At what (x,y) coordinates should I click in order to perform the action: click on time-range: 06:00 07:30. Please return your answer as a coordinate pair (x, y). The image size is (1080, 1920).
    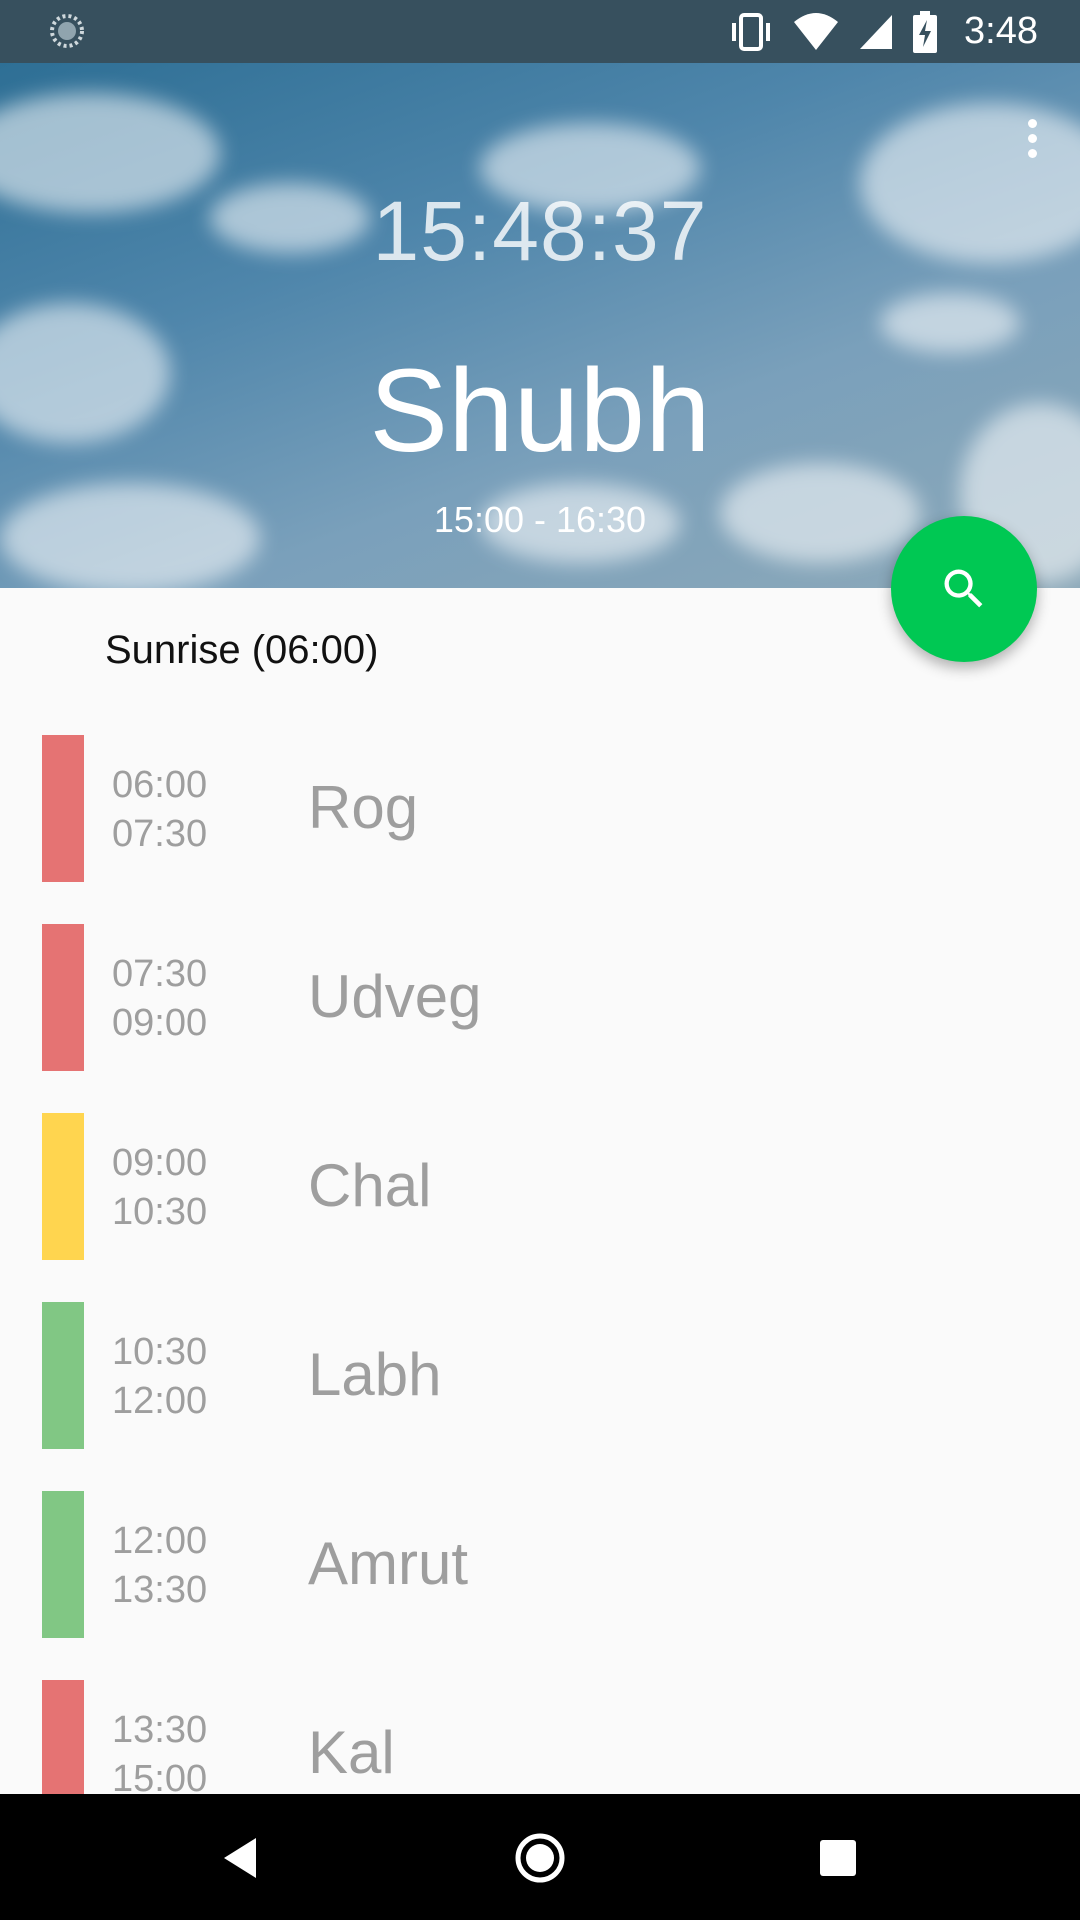
    Looking at the image, I should click on (159, 810).